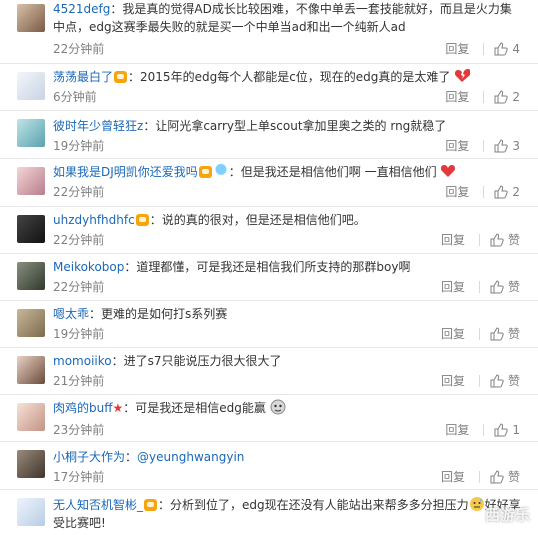 The height and width of the screenshot is (535, 538). Describe the element at coordinates (89, 457) in the screenshot. I see `comment-username: 小桐子大作为` at that location.